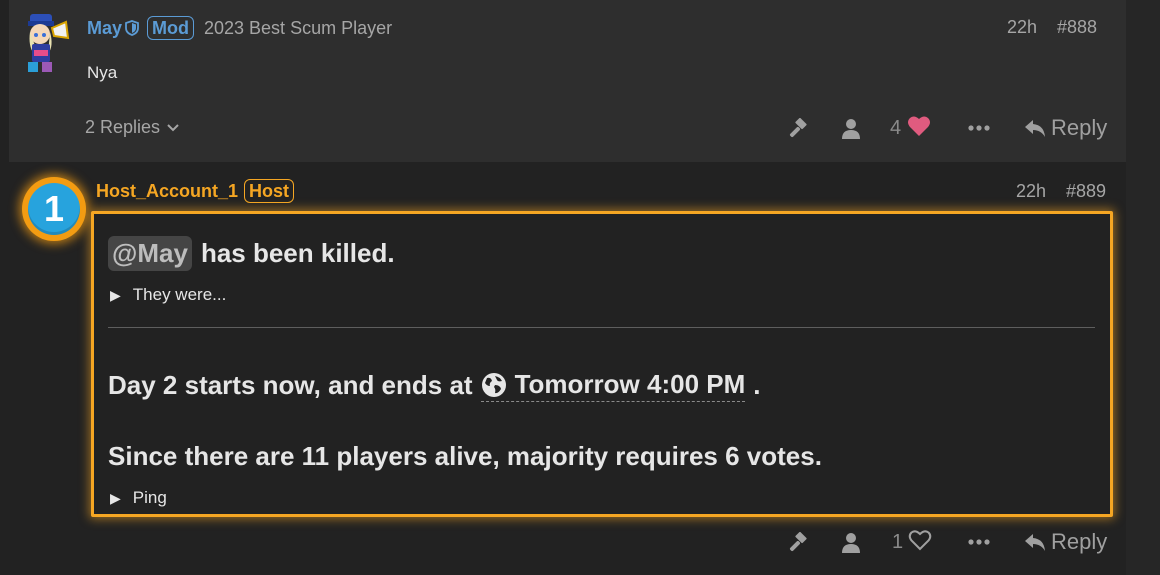 The width and height of the screenshot is (1160, 575). I want to click on heart-icon, so click(919, 128).